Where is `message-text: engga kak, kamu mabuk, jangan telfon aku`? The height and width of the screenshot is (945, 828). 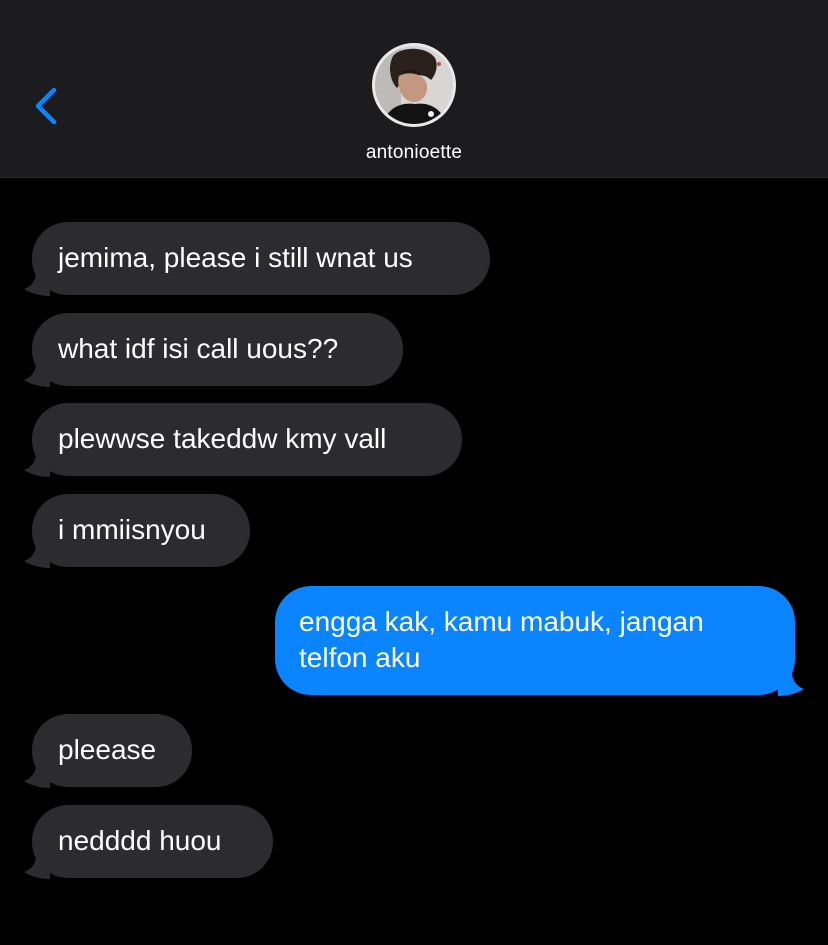
message-text: engga kak, kamu mabuk, jangan telfon aku is located at coordinates (501, 639).